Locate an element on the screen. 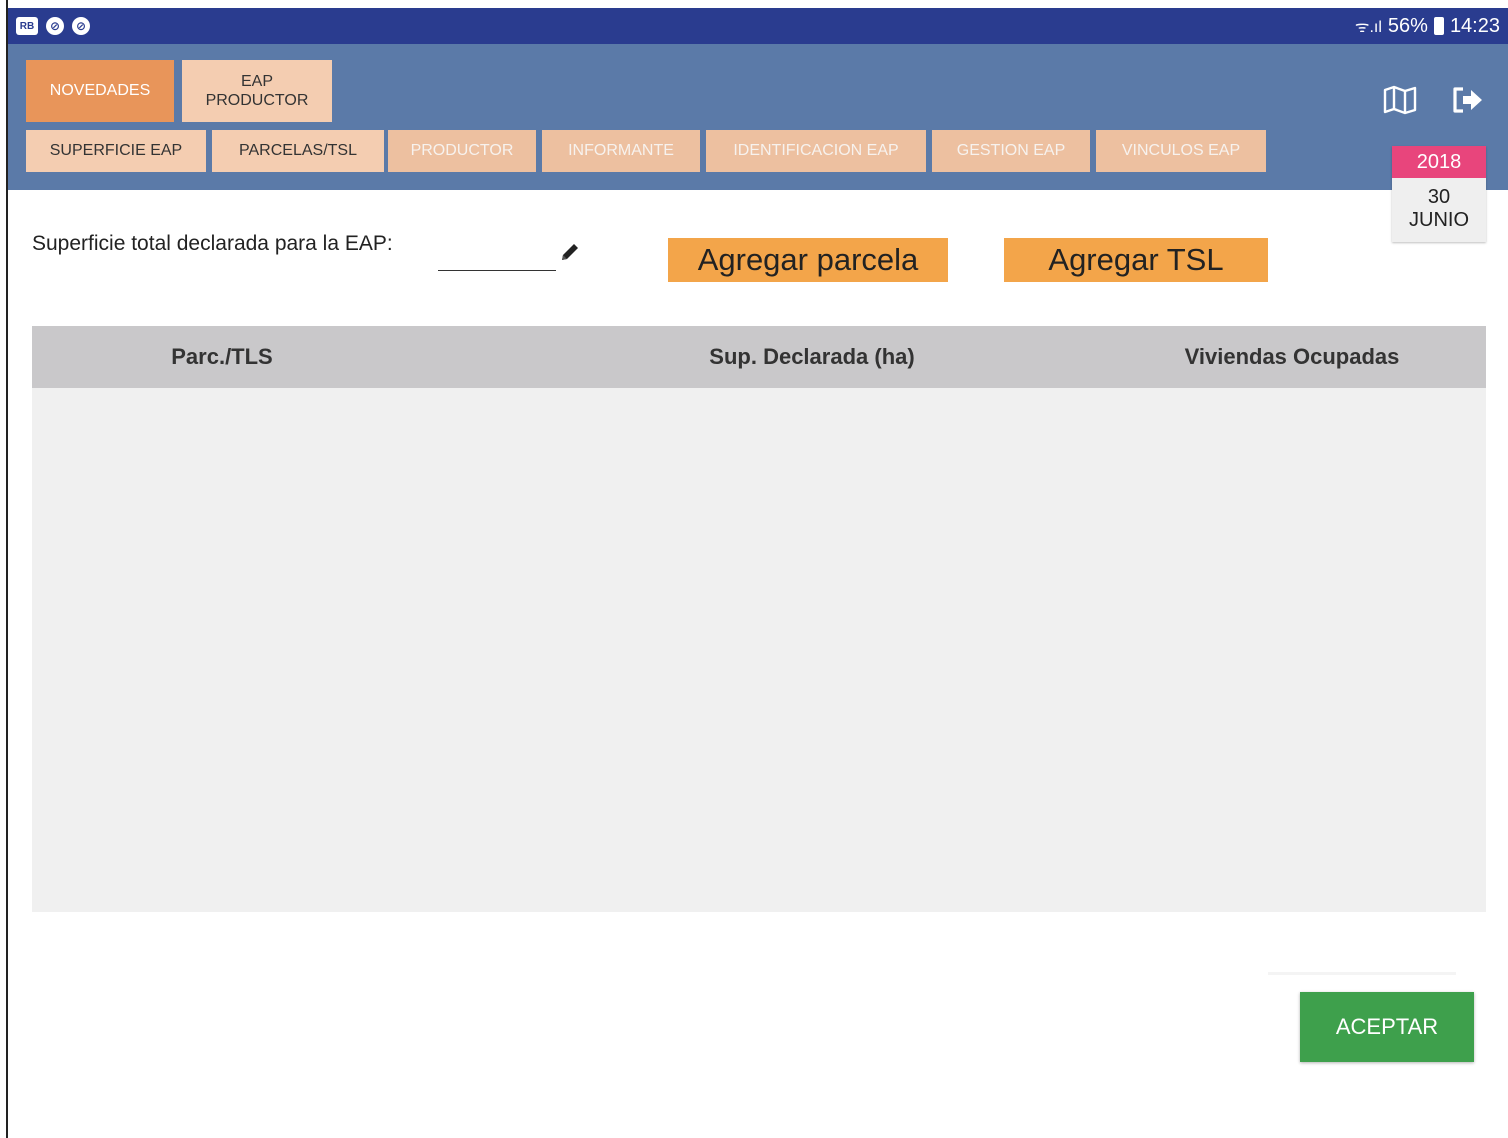 The height and width of the screenshot is (1138, 1508). map-icon is located at coordinates (1400, 100).